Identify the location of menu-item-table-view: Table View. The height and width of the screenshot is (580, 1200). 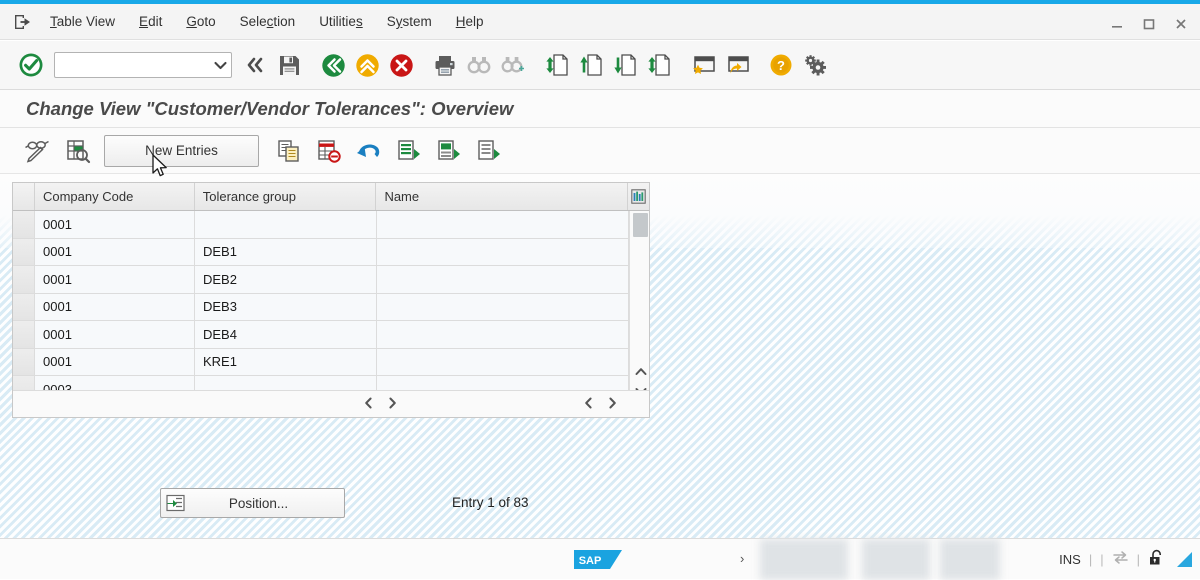
(82, 21).